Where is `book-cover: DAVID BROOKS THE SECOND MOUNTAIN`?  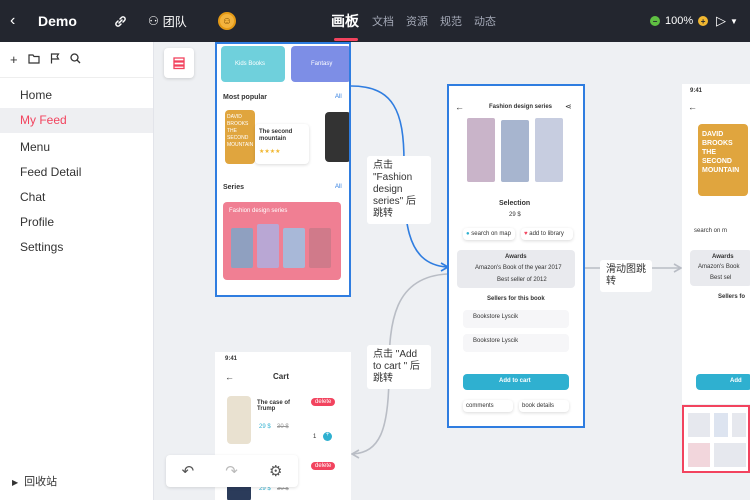 book-cover: DAVID BROOKS THE SECOND MOUNTAIN is located at coordinates (240, 137).